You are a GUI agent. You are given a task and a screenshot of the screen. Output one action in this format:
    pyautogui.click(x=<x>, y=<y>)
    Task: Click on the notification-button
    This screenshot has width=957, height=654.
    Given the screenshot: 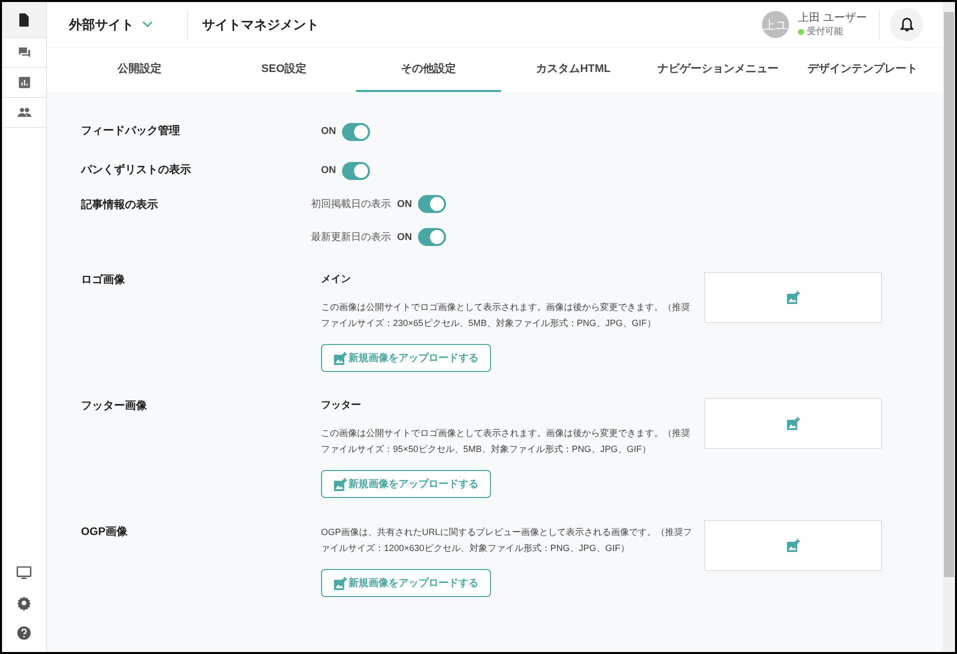 What is the action you would take?
    pyautogui.click(x=906, y=24)
    